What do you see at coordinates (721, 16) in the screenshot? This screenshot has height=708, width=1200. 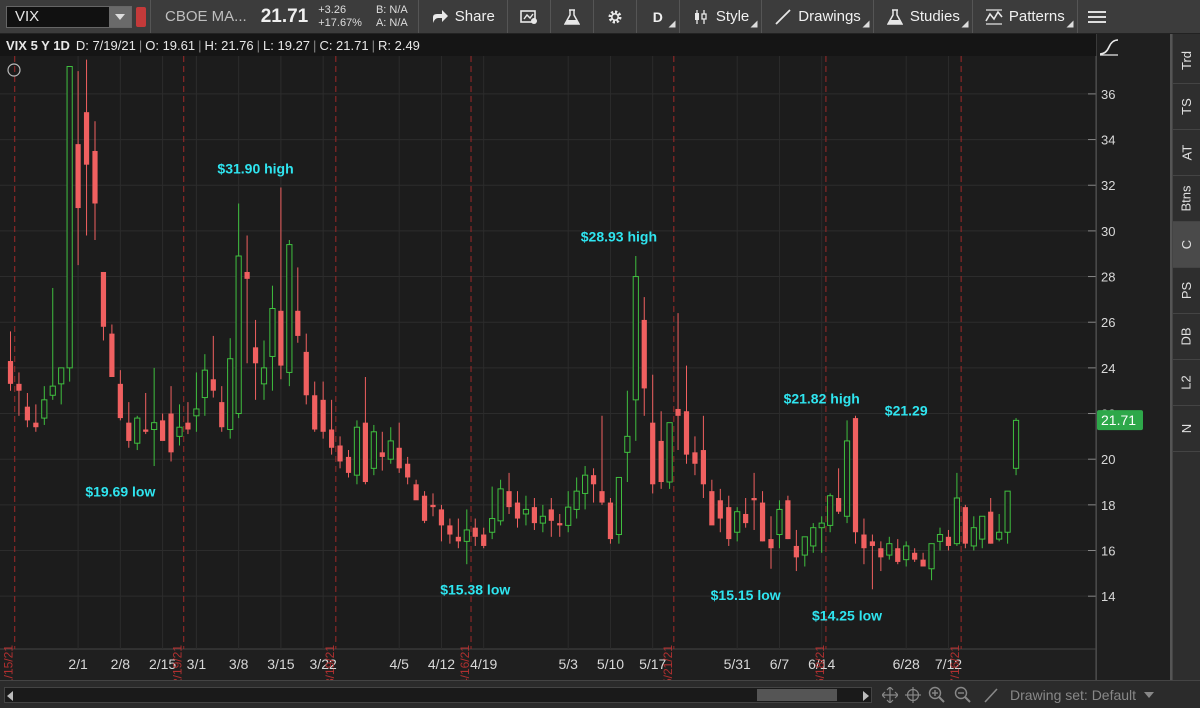 I see `style-button: Style` at bounding box center [721, 16].